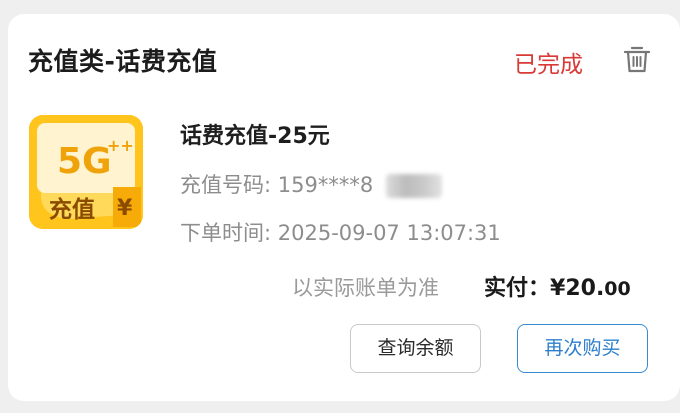 This screenshot has width=680, height=413. What do you see at coordinates (255, 134) in the screenshot?
I see `product-title: 话费充值-25元` at bounding box center [255, 134].